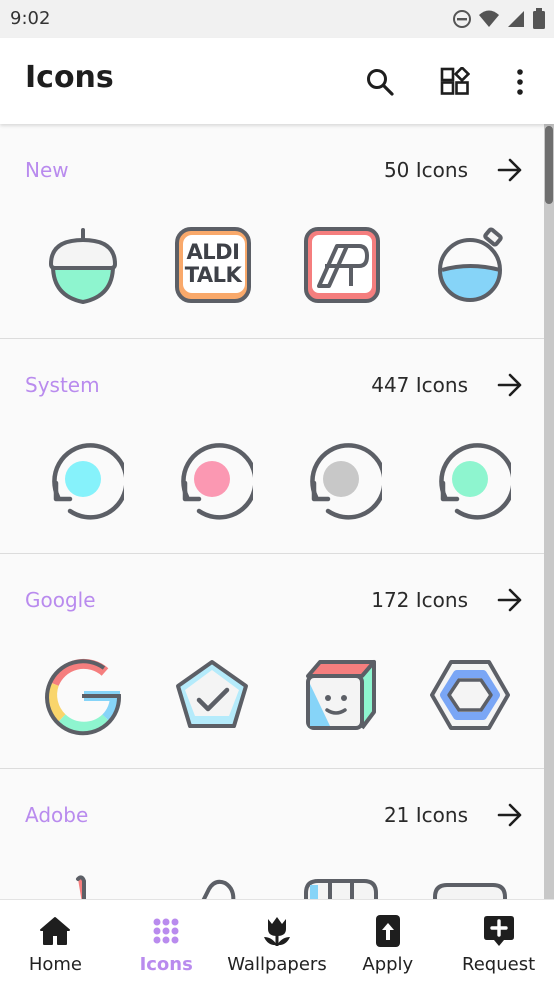  What do you see at coordinates (166, 931) in the screenshot?
I see `grid-icon` at bounding box center [166, 931].